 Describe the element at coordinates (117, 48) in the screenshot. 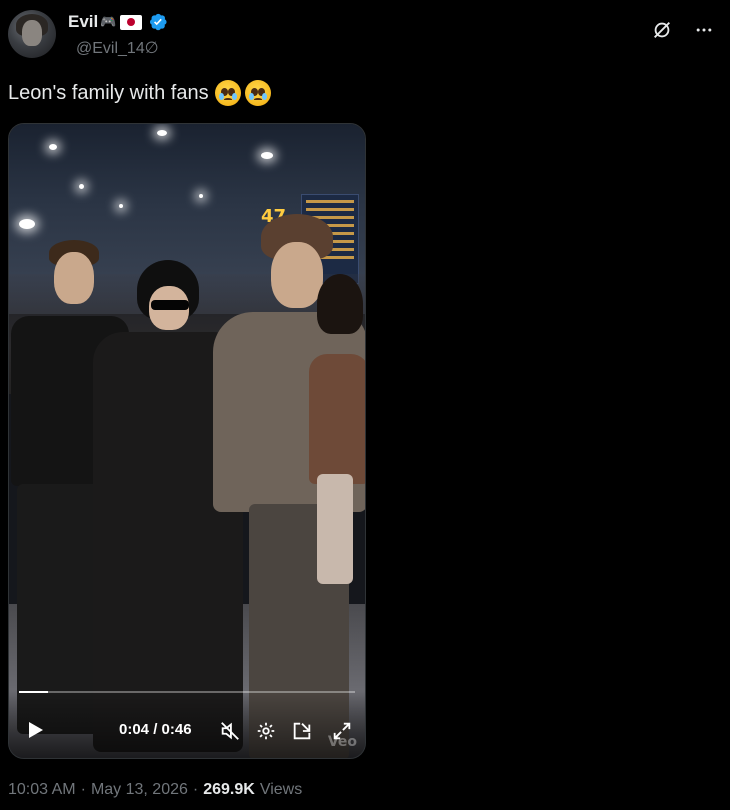

I see `author-handle: @Evil_14∅` at that location.